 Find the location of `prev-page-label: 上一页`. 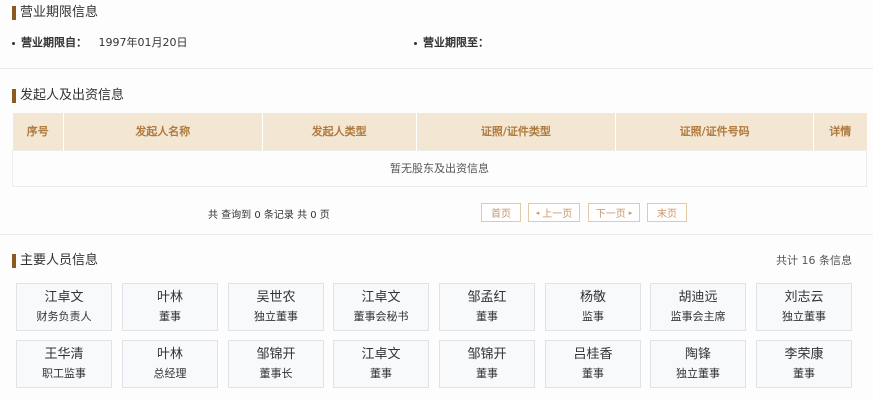

prev-page-label: 上一页 is located at coordinates (557, 214).